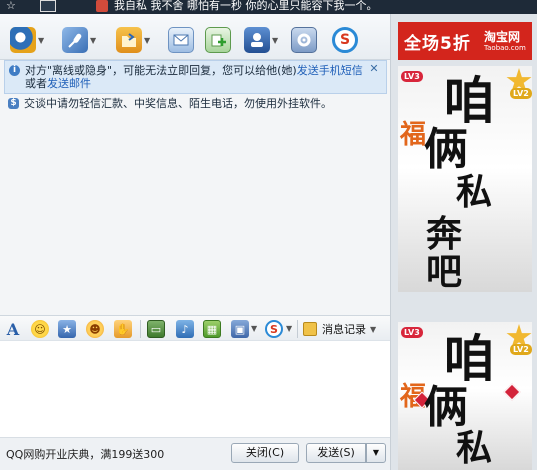 The image size is (537, 470). I want to click on voice-call-button: ▼, so click(80, 40).